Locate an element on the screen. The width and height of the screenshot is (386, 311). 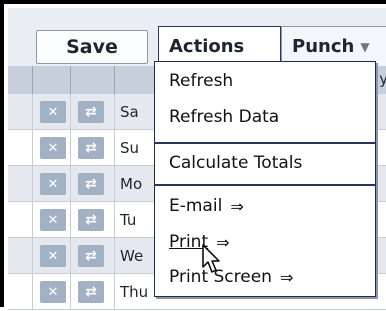
save-button: Save is located at coordinates (92, 47).